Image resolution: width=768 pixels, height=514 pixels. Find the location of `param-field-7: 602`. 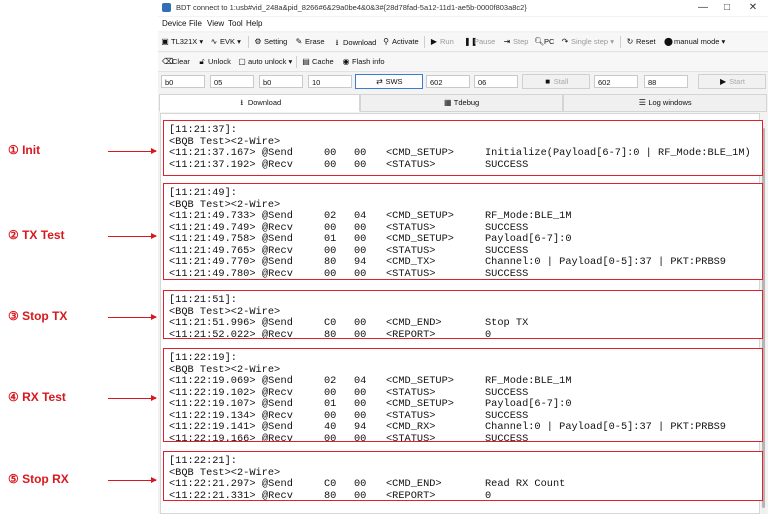

param-field-7: 602 is located at coordinates (616, 81).